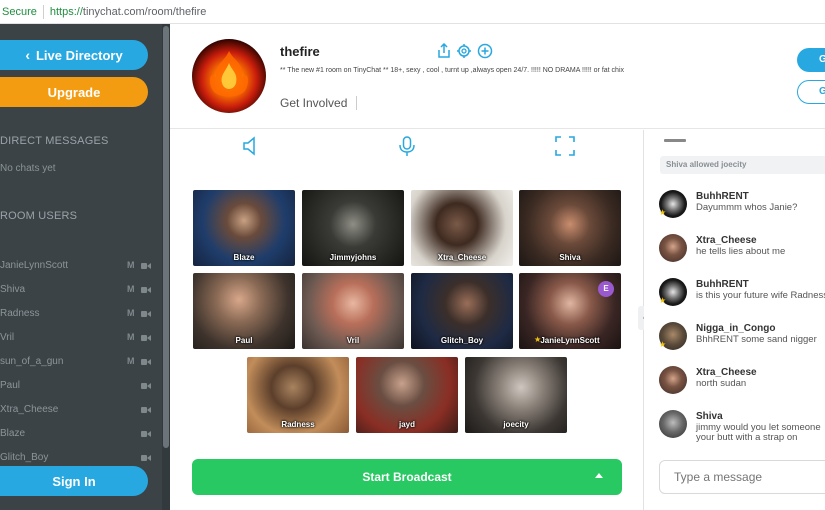  I want to click on chevron-left-icon: ‹, so click(27, 55).